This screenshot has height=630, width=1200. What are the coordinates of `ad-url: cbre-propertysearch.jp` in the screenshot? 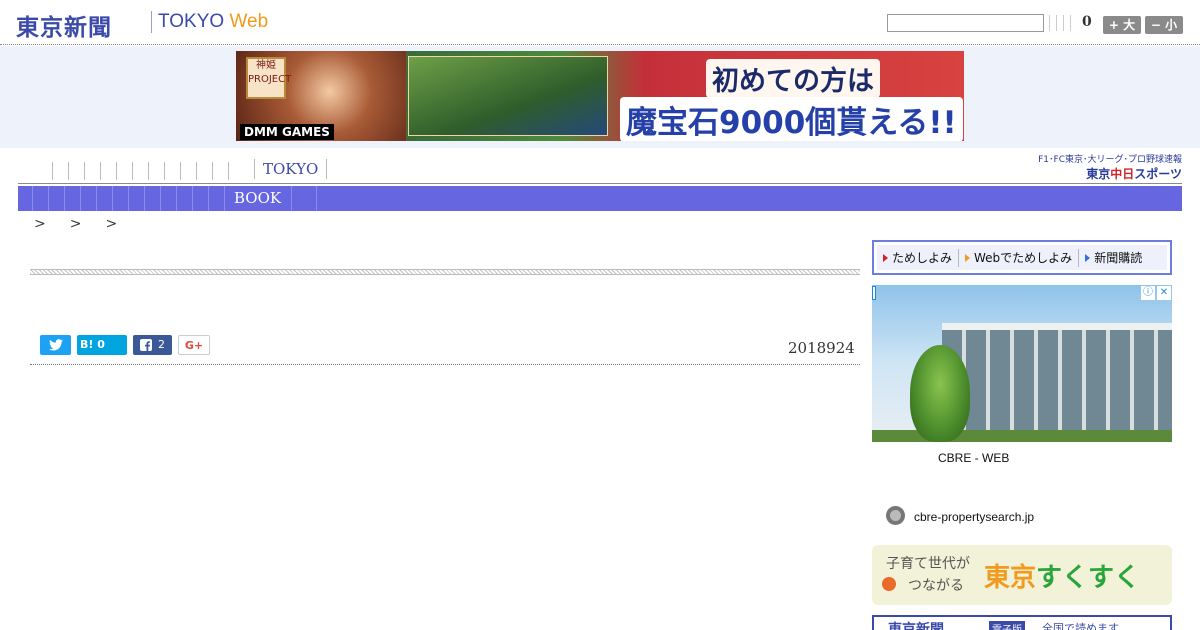 It's located at (974, 517).